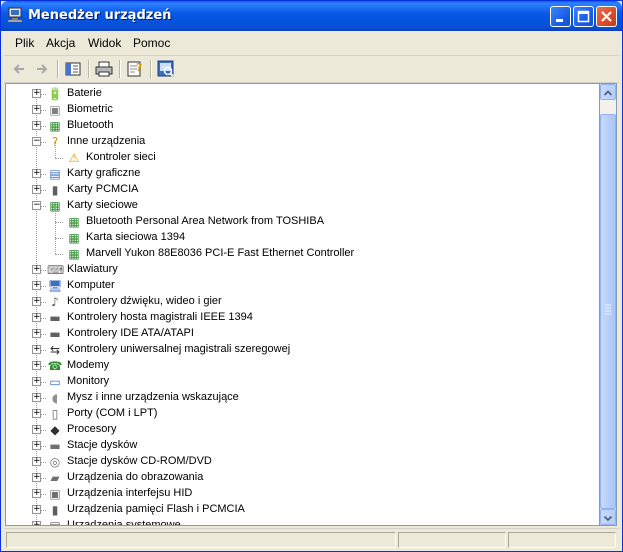  I want to click on tree-node: + ▭ Monitory, so click(301, 382).